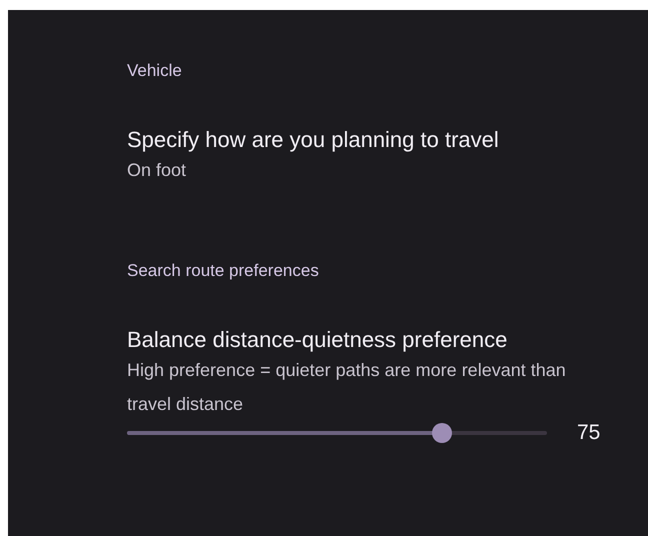 The height and width of the screenshot is (536, 648). I want to click on category-heading: Search route preferences, so click(223, 271).